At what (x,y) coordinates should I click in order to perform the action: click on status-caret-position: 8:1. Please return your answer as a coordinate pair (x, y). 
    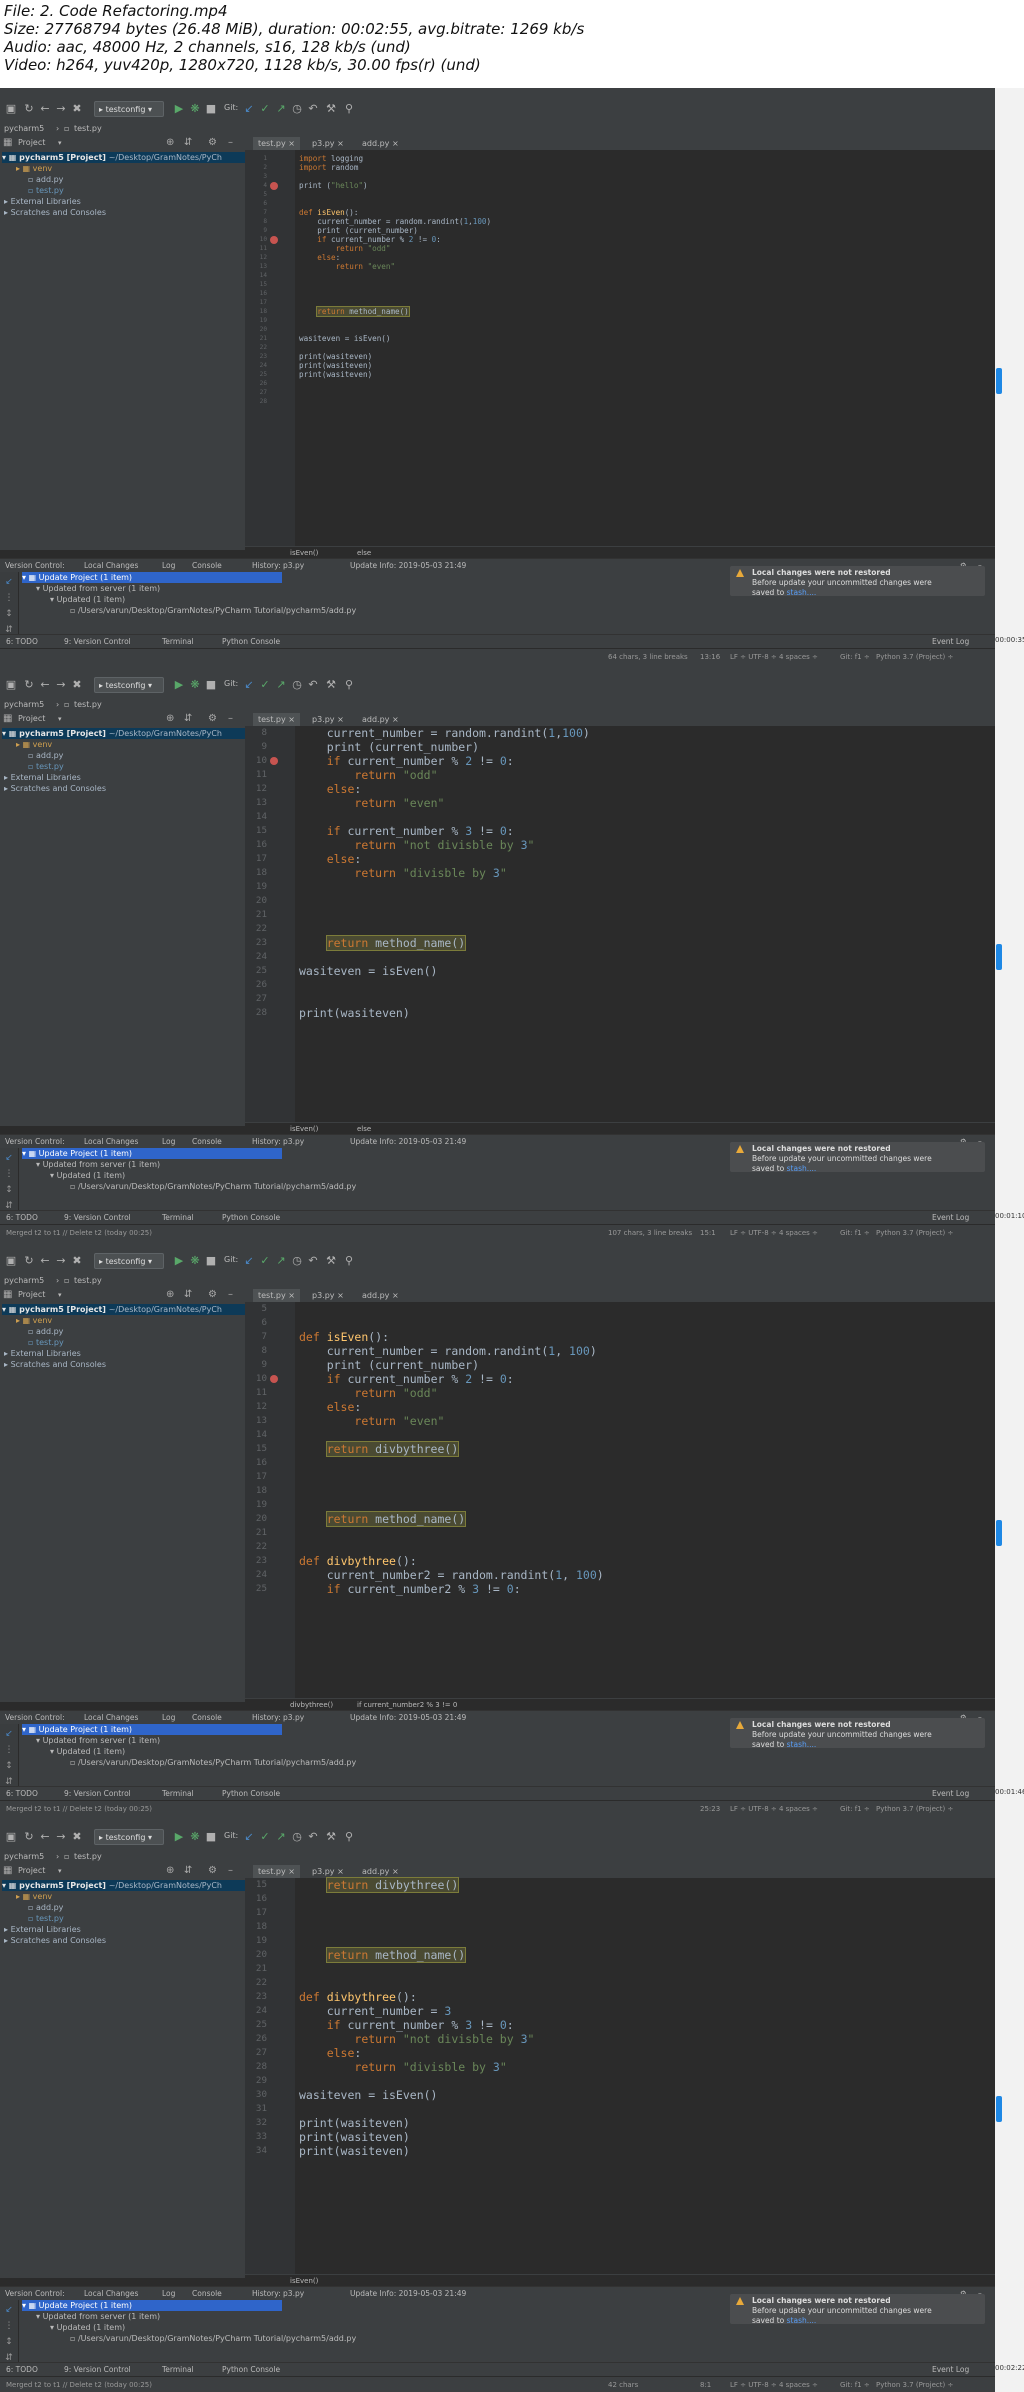
    Looking at the image, I should click on (705, 2384).